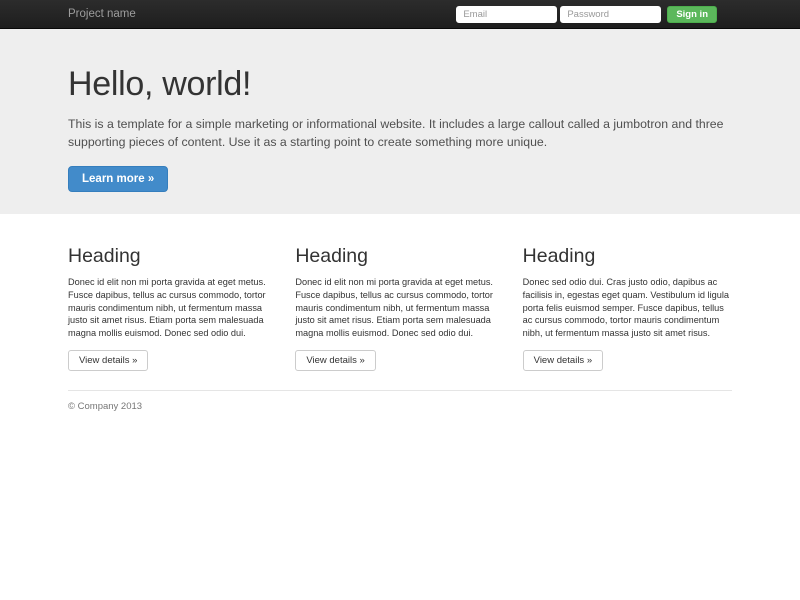 Image resolution: width=800 pixels, height=600 pixels. I want to click on jumbotron-title: Hello, world!, so click(160, 84).